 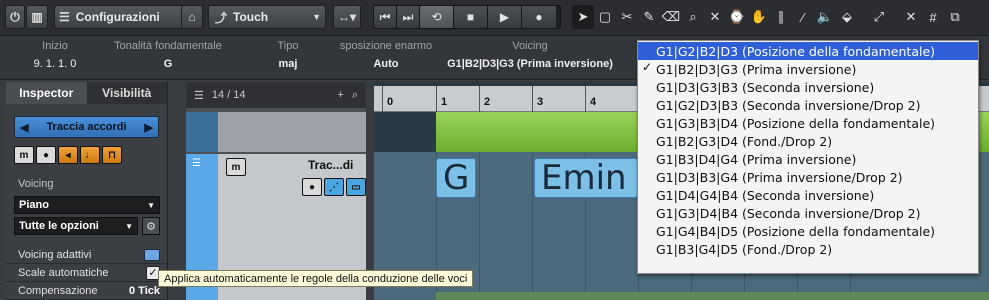 I want to click on track-list-icon: ☰, so click(x=199, y=95).